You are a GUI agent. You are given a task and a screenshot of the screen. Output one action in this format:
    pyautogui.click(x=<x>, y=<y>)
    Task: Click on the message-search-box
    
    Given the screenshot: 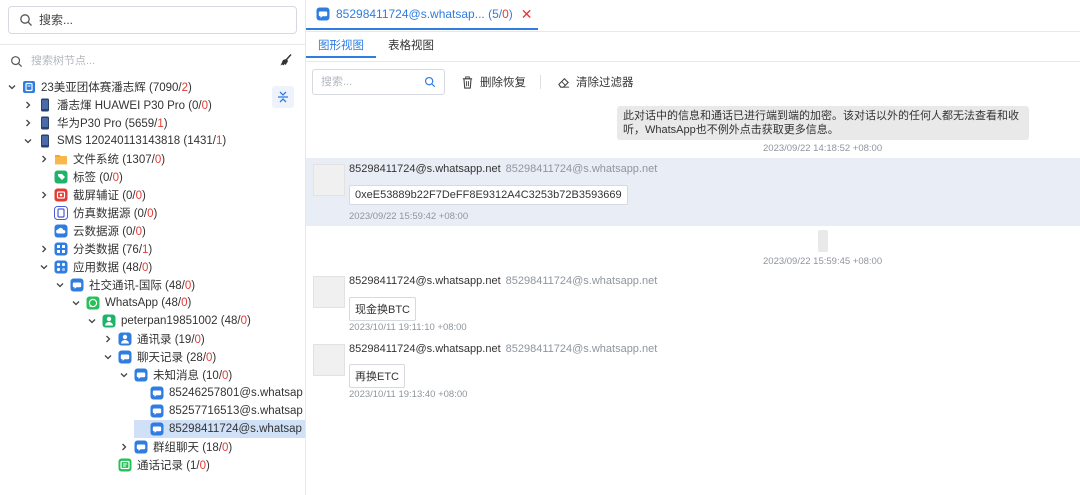 What is the action you would take?
    pyautogui.click(x=378, y=82)
    